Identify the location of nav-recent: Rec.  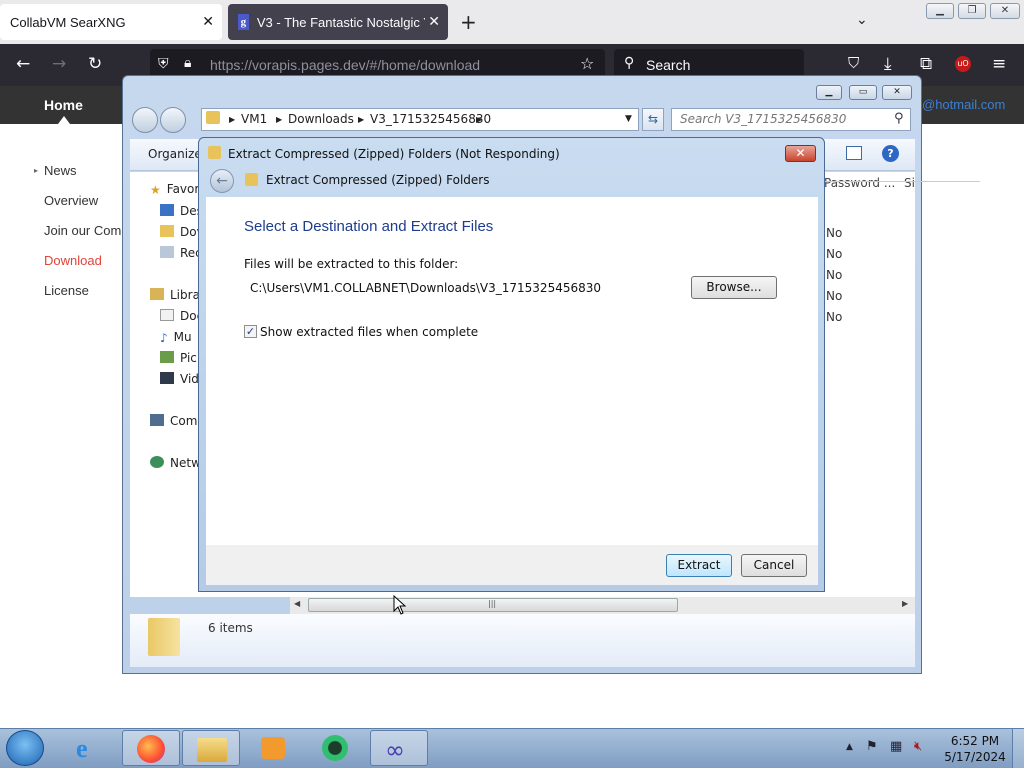
(181, 253).